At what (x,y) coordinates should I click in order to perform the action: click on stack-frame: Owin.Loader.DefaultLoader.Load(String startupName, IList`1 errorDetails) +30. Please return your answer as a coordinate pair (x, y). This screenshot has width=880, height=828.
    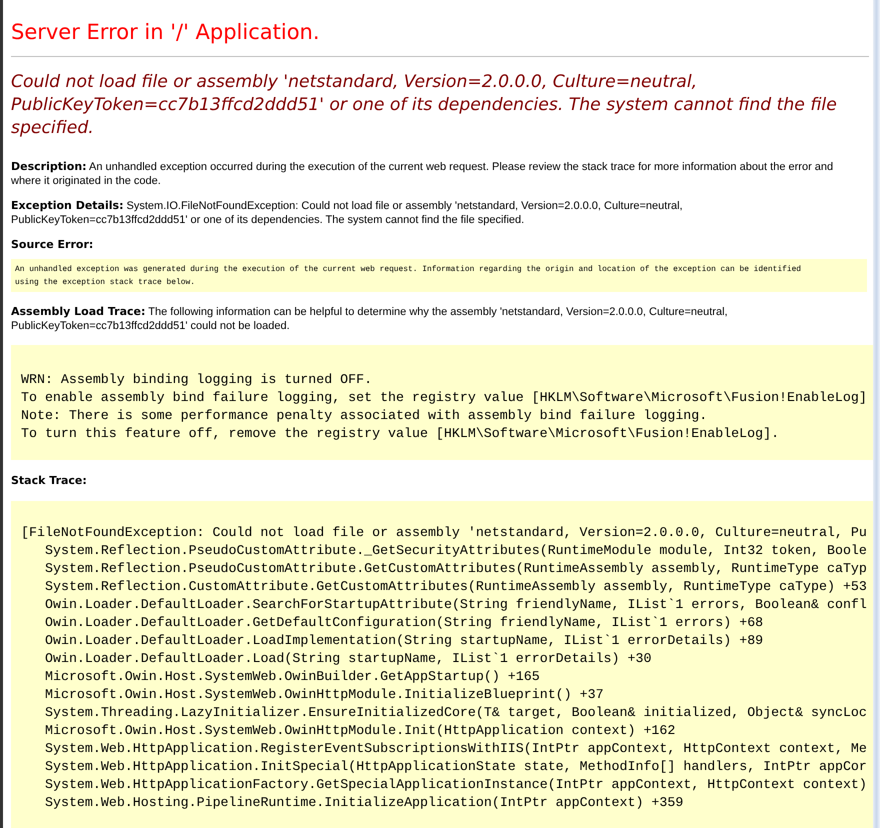
    Looking at the image, I should click on (447, 659).